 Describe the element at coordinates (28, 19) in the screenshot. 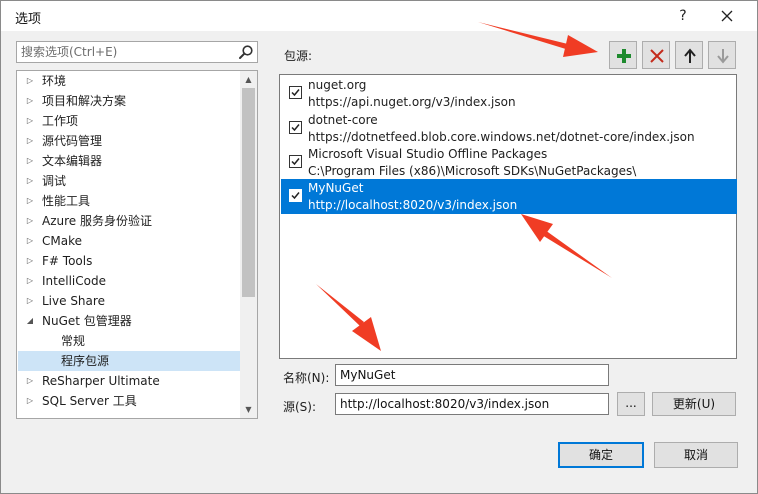

I see `window-title: 选项` at that location.